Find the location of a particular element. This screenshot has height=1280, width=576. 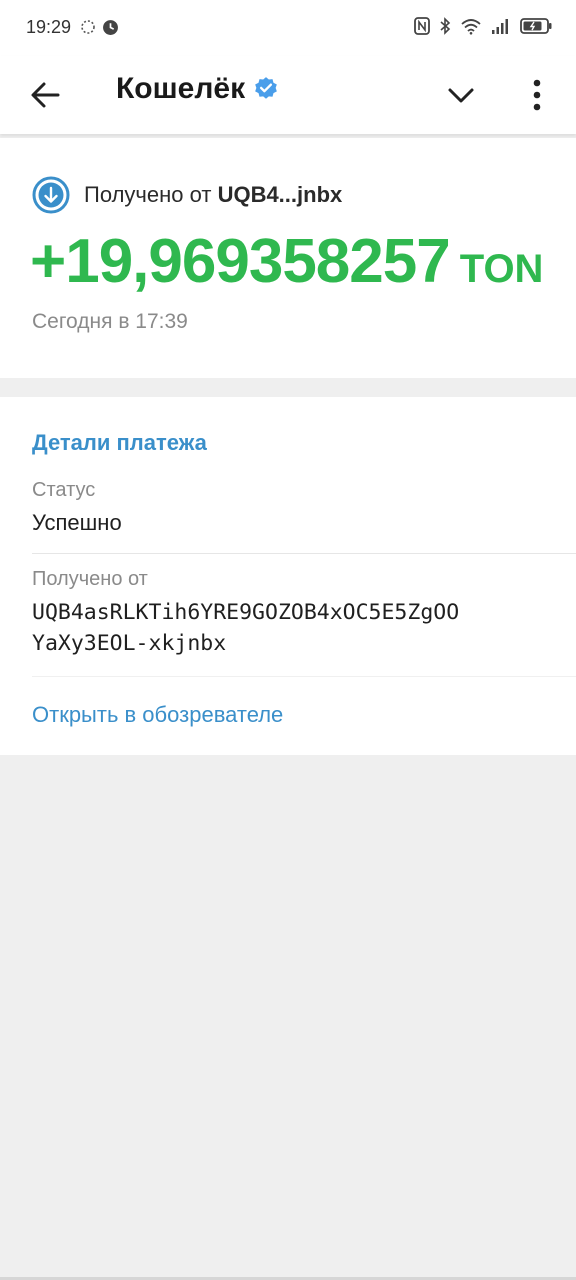

page-title: Кошелёк is located at coordinates (197, 89).